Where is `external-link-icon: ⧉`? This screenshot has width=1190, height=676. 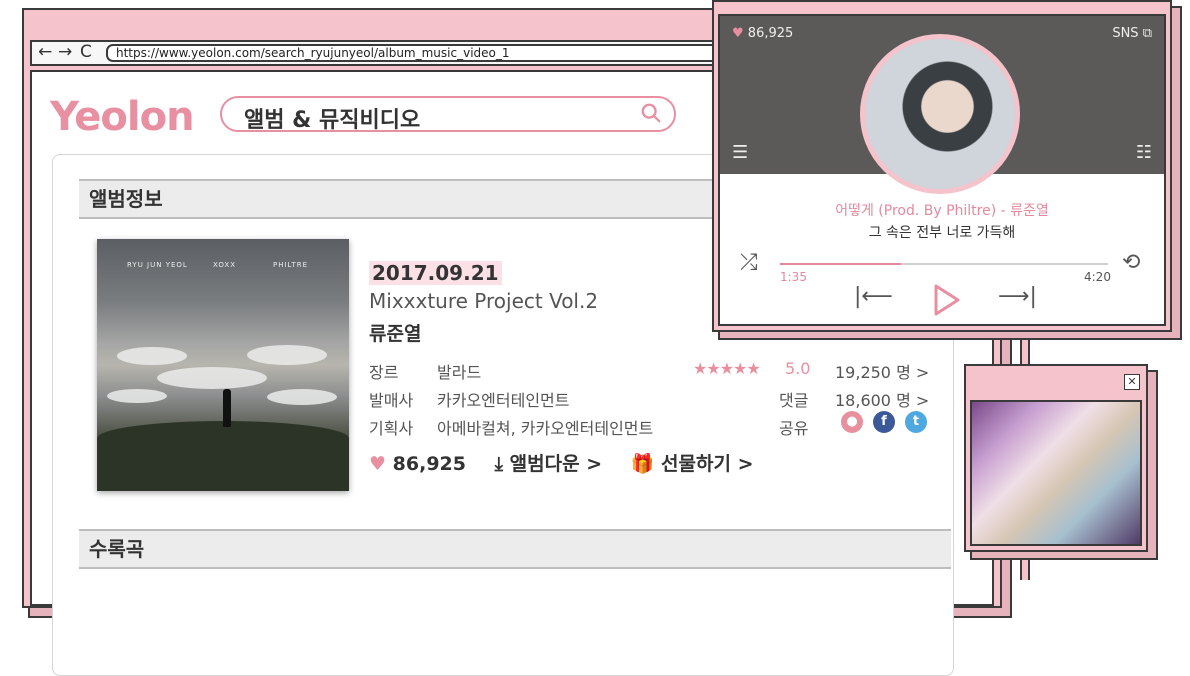 external-link-icon: ⧉ is located at coordinates (1147, 33).